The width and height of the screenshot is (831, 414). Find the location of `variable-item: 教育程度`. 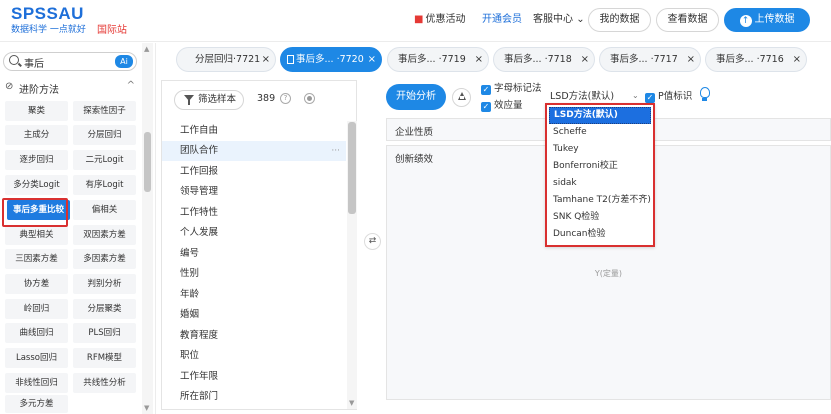

variable-item: 教育程度 is located at coordinates (254, 336).